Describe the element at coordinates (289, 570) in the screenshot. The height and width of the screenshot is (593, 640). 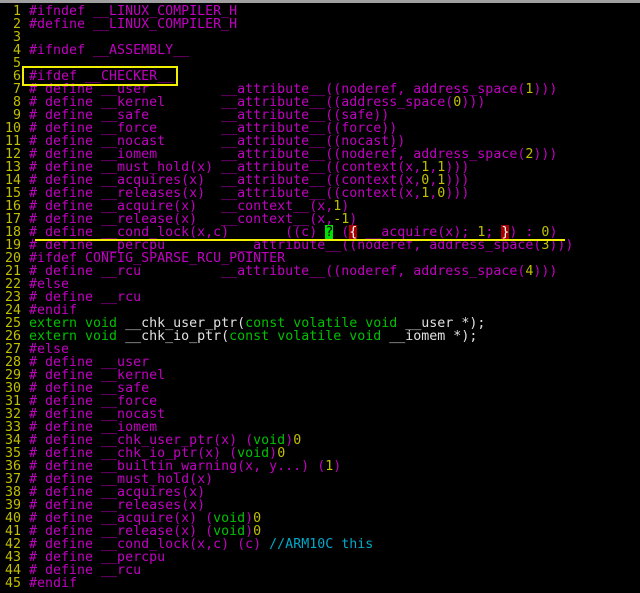
I see `code-line: 44 # define __rcu` at that location.